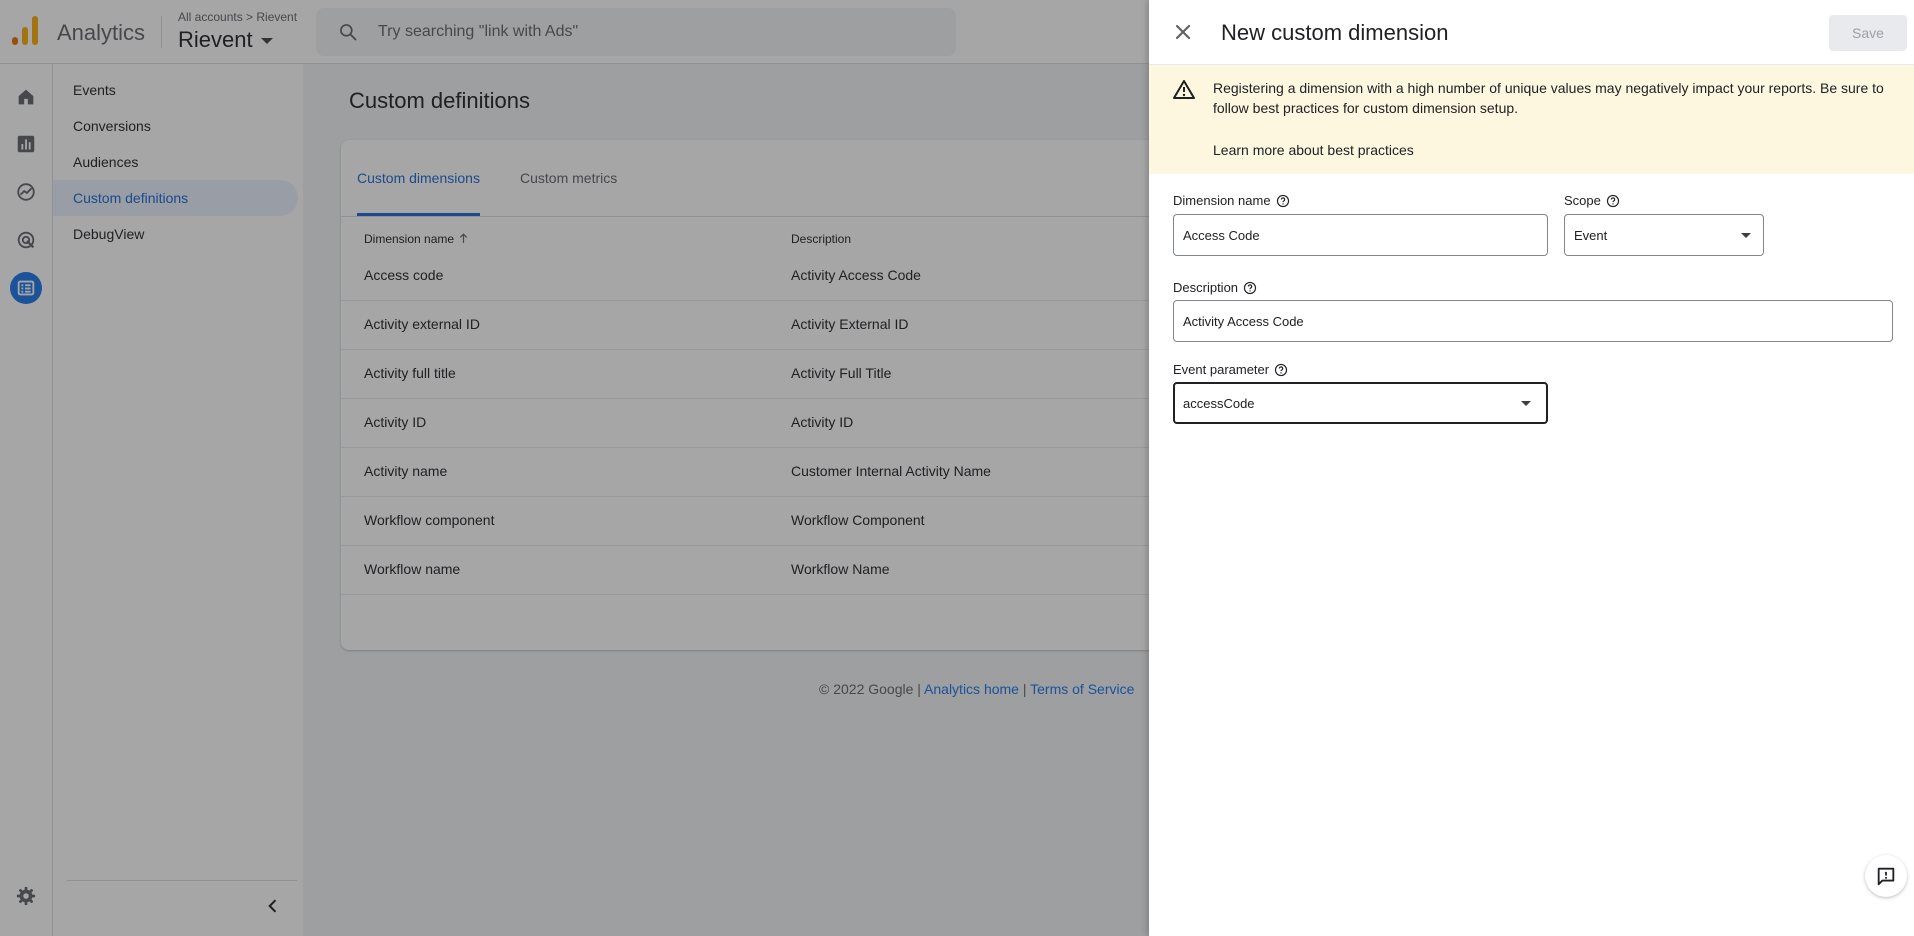  I want to click on feedback-icon, so click(1886, 876).